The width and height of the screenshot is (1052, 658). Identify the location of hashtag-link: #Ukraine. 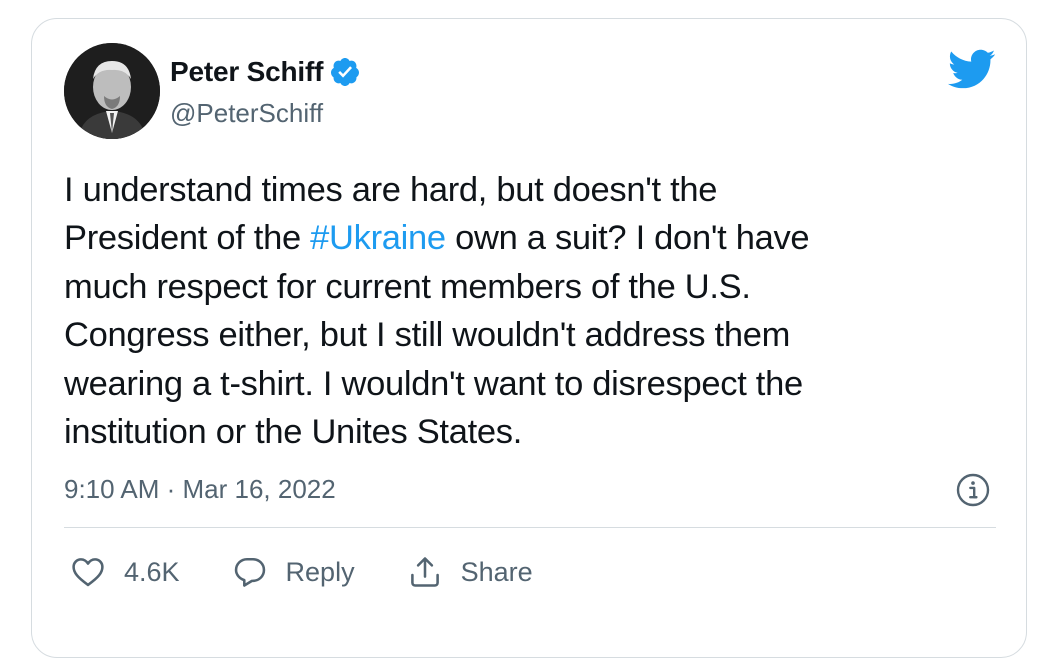
(378, 238).